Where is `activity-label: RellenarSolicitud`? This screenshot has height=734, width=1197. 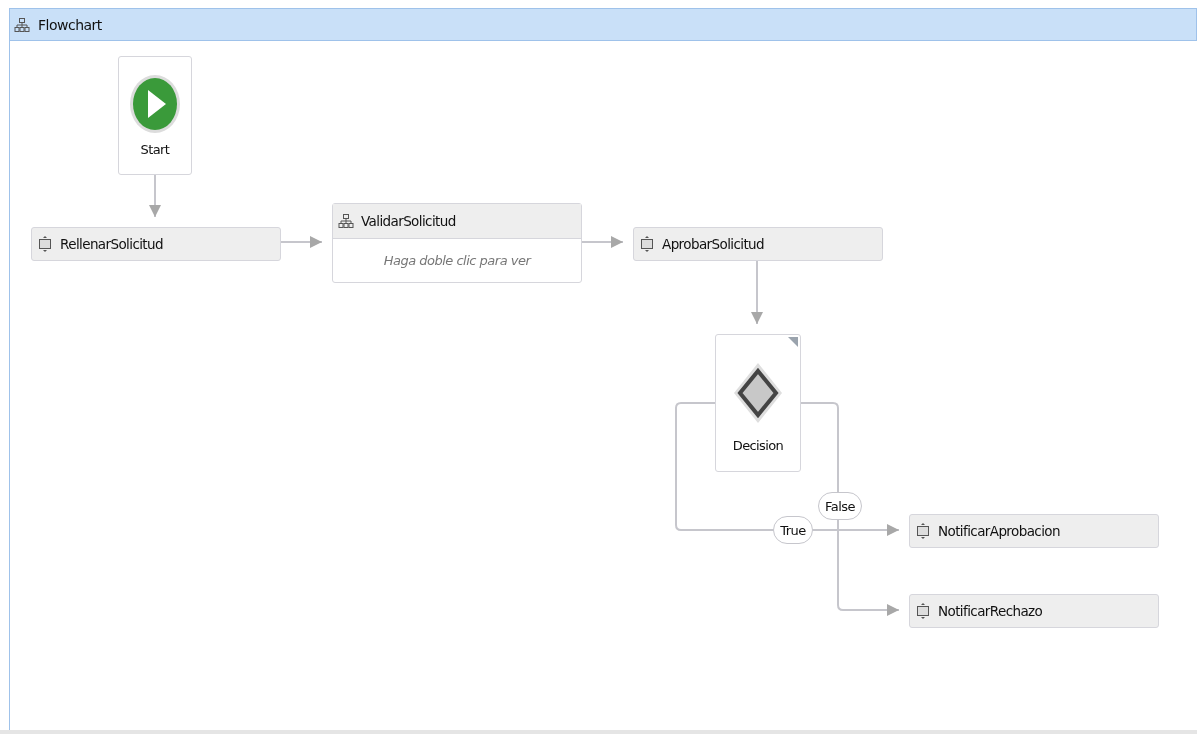
activity-label: RellenarSolicitud is located at coordinates (111, 244).